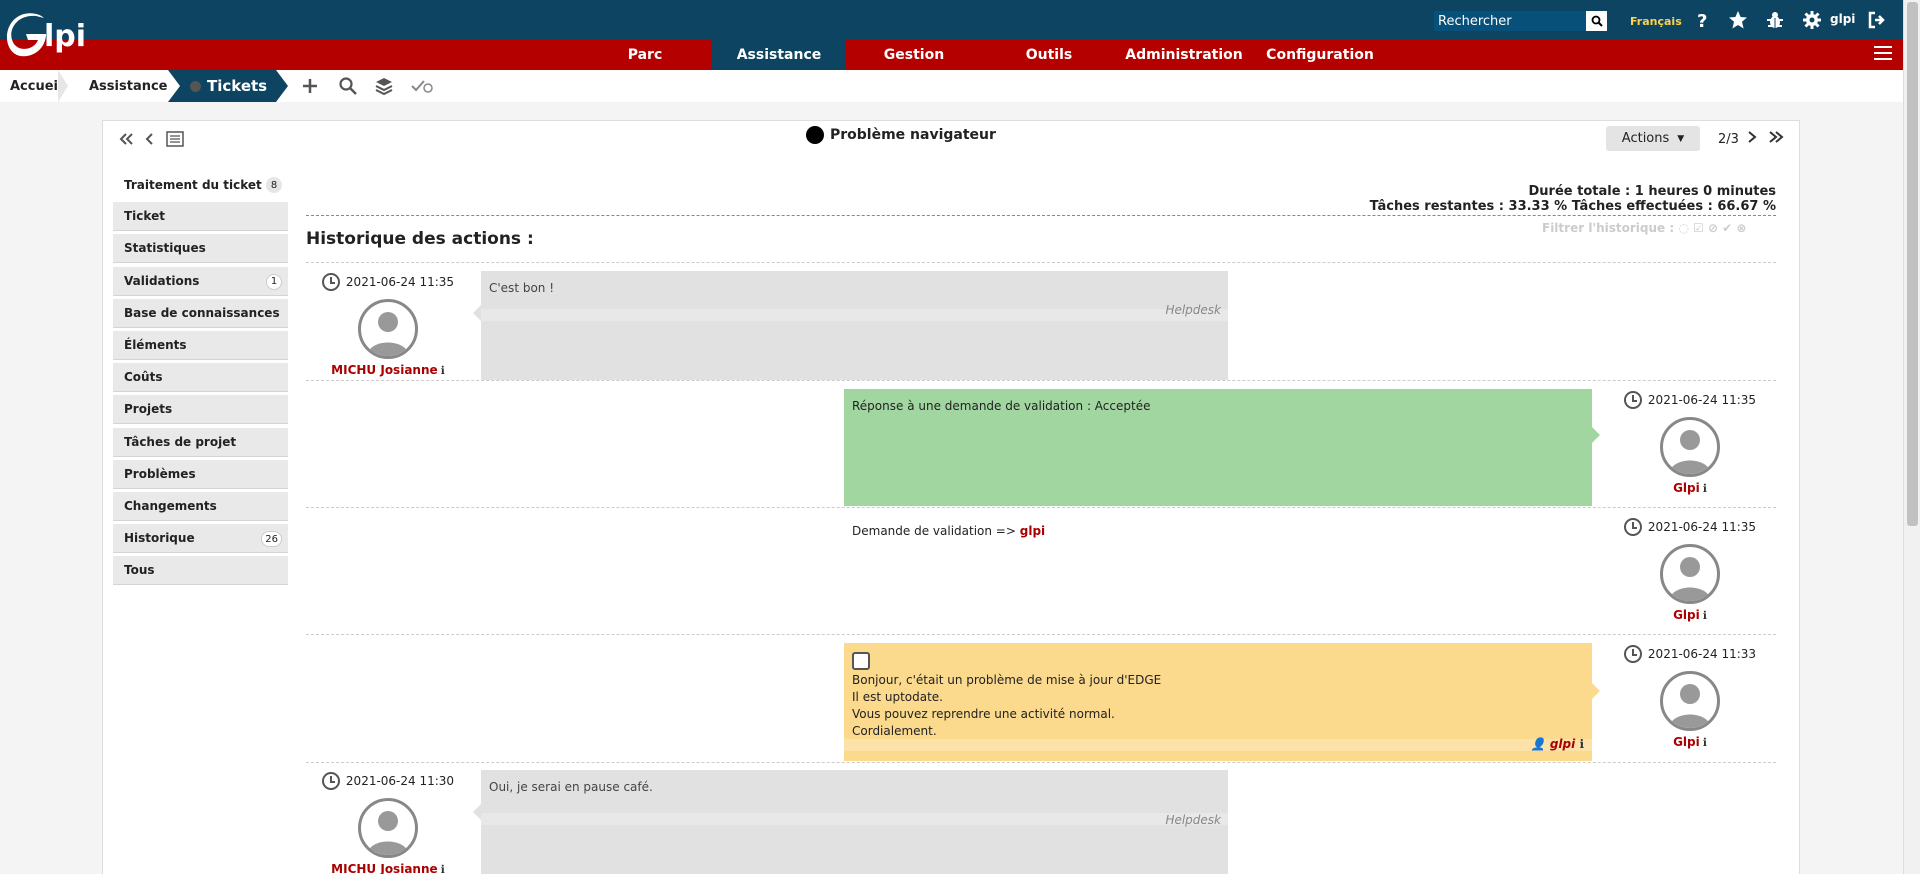  I want to click on tab-label: Changements, so click(170, 505).